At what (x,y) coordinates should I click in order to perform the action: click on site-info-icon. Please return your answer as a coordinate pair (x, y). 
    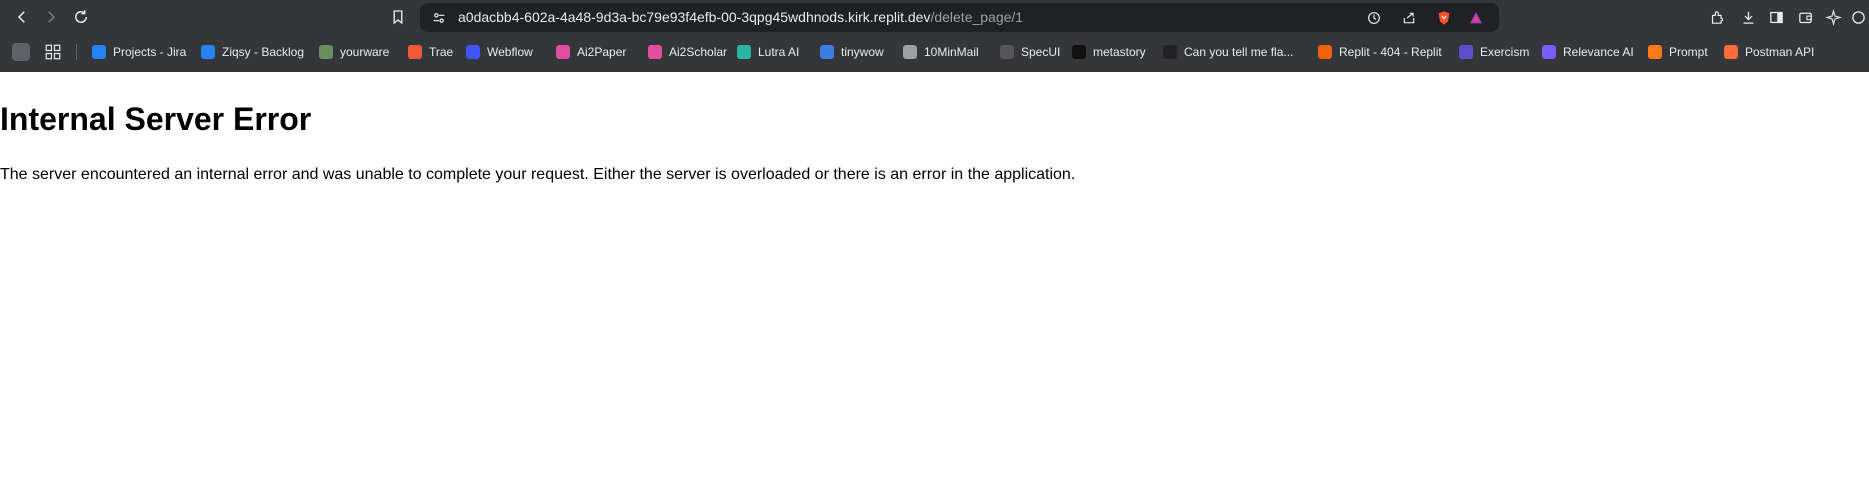
    Looking at the image, I should click on (439, 18).